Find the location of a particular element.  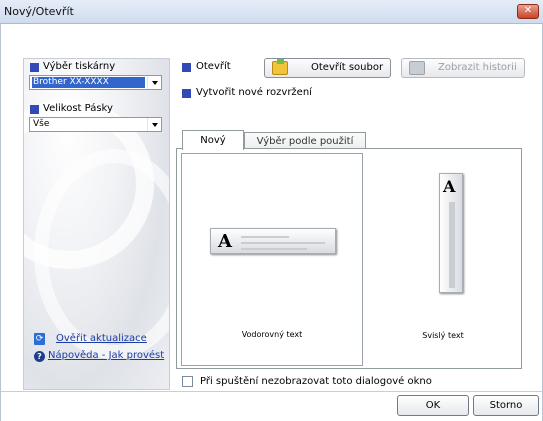

window-title: Nový/Otevřít is located at coordinates (39, 11).